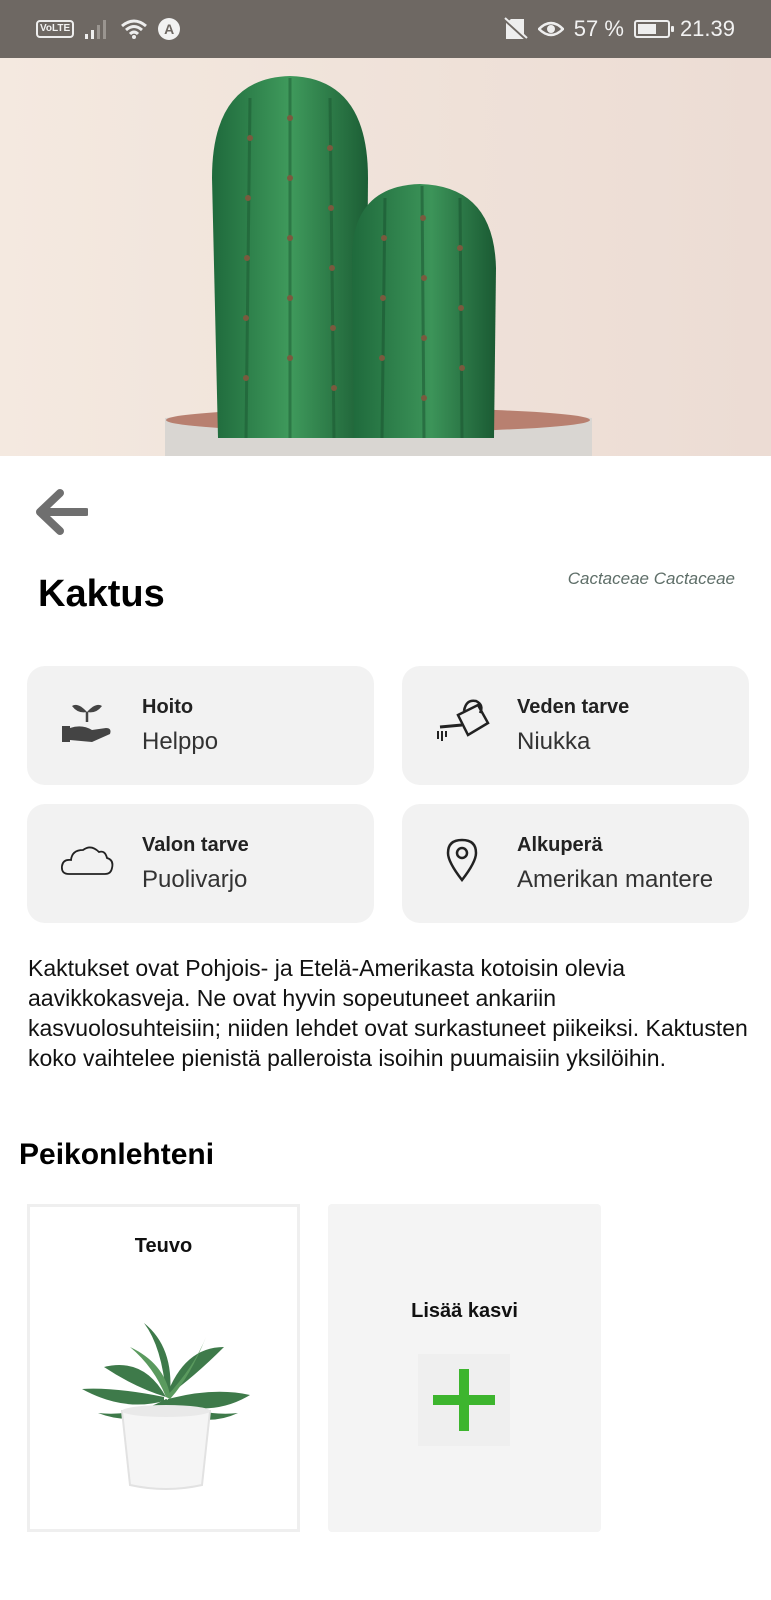  Describe the element at coordinates (550, 29) in the screenshot. I see `eye-comfort-icon` at that location.